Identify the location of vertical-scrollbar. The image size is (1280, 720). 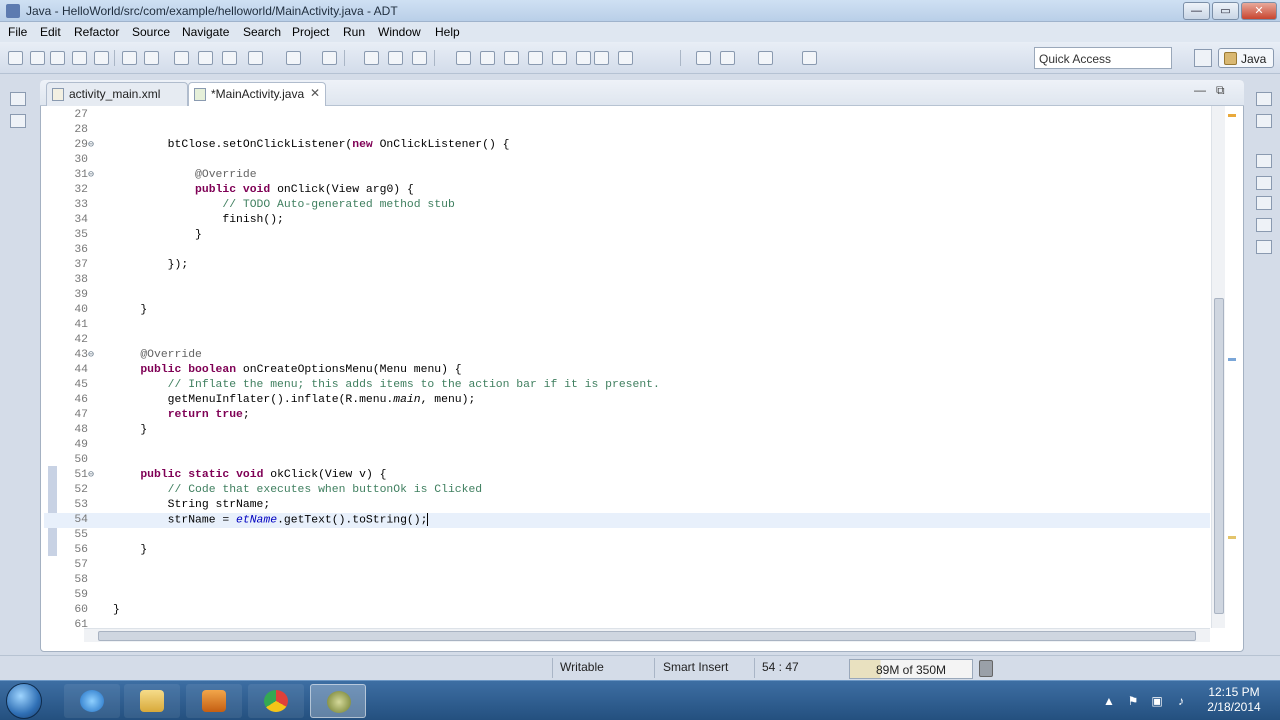
(1218, 367).